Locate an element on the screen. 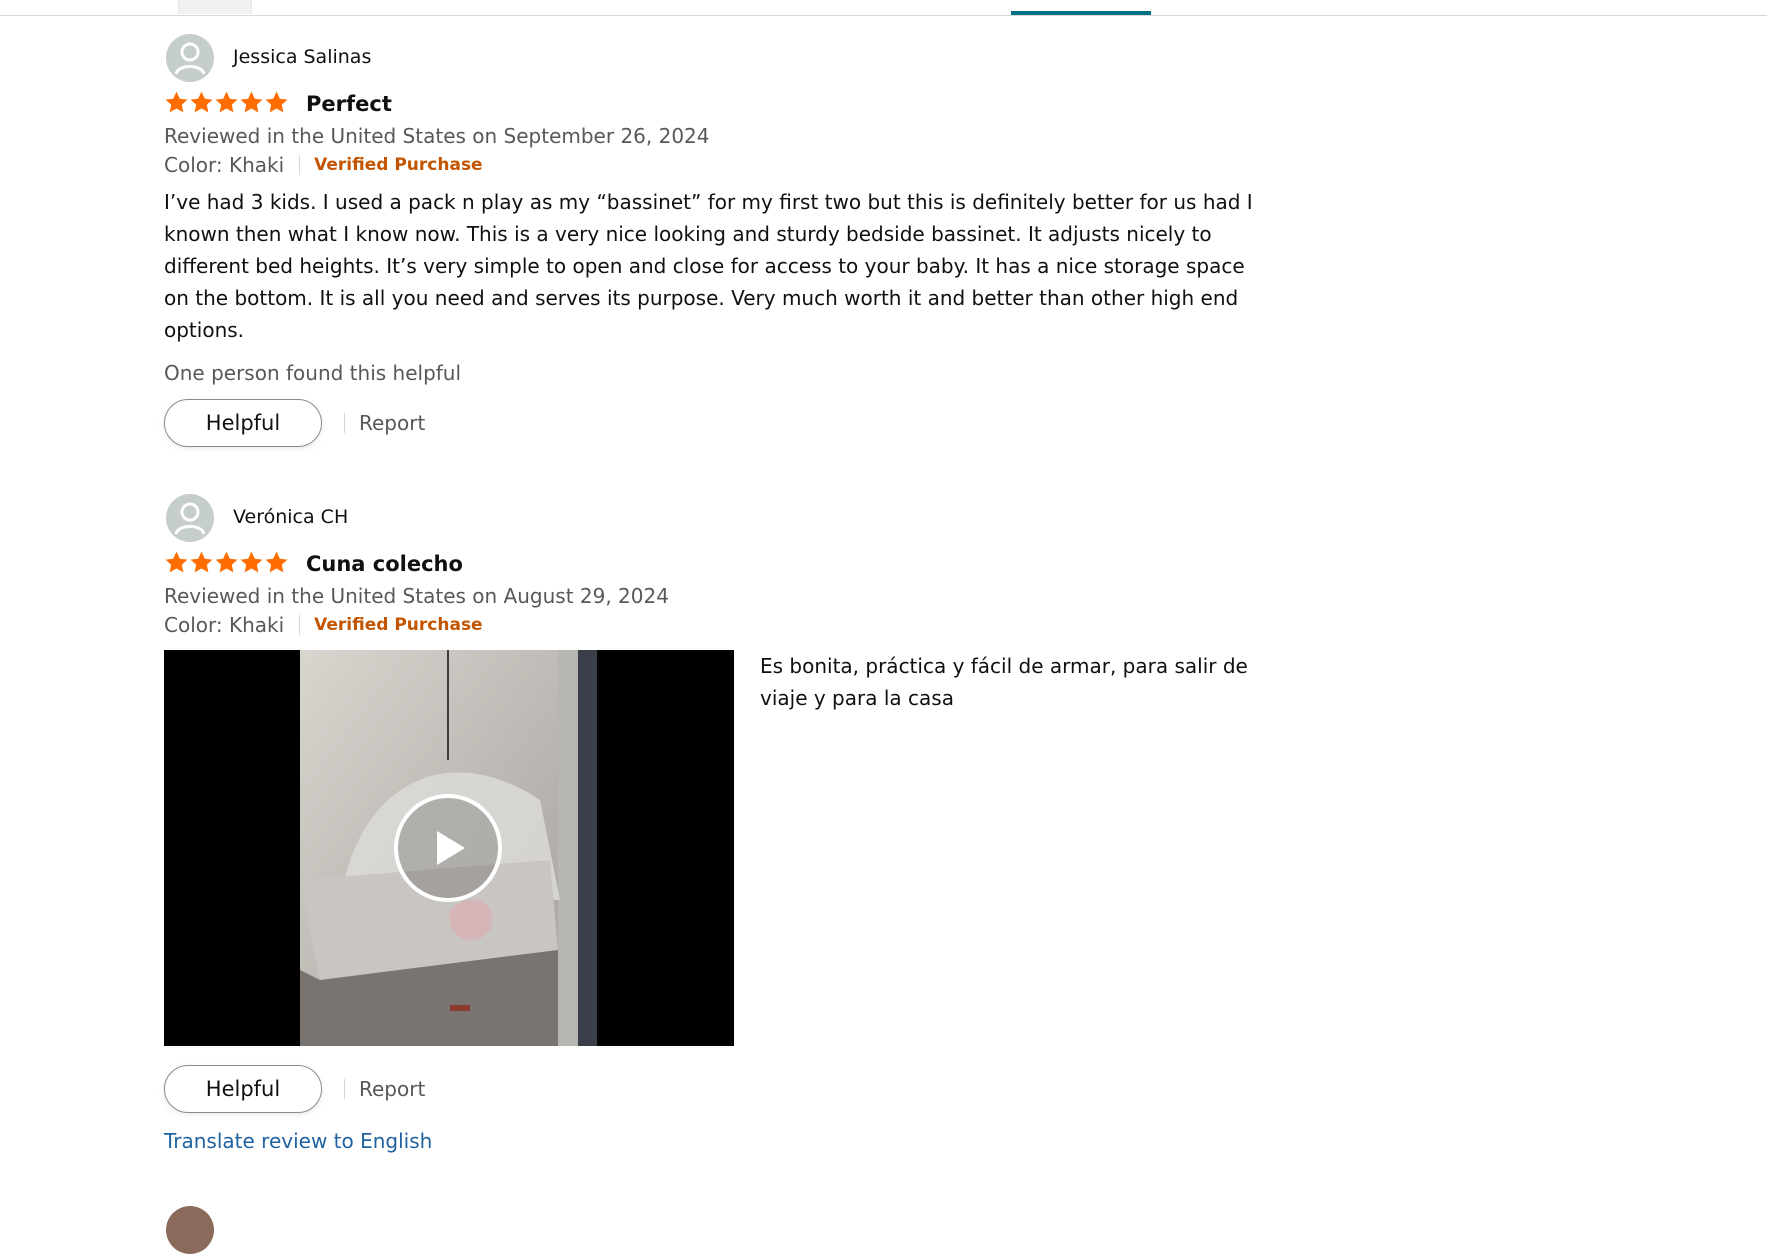 This screenshot has width=1767, height=1254. tab-bar is located at coordinates (883, 8).